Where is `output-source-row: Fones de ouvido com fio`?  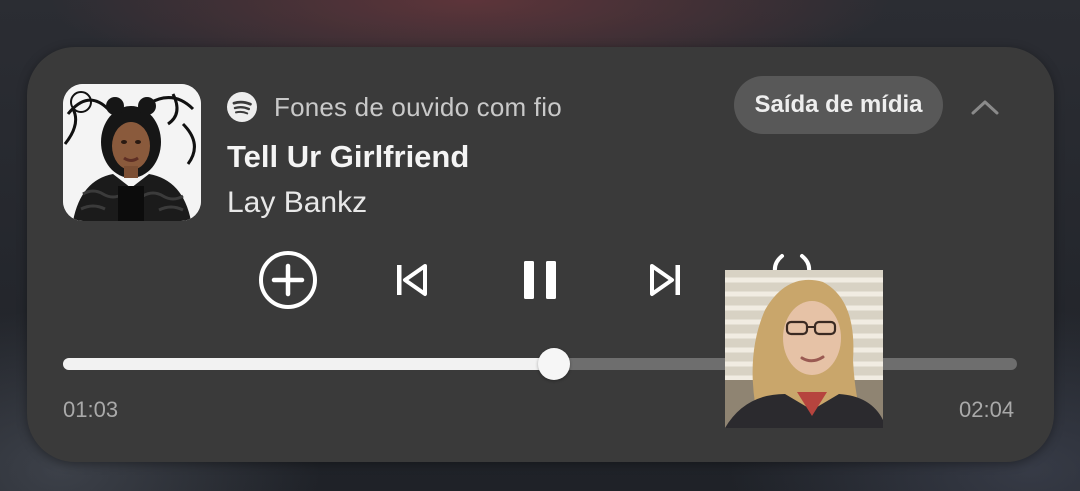
output-source-row: Fones de ouvido com fio is located at coordinates (394, 107).